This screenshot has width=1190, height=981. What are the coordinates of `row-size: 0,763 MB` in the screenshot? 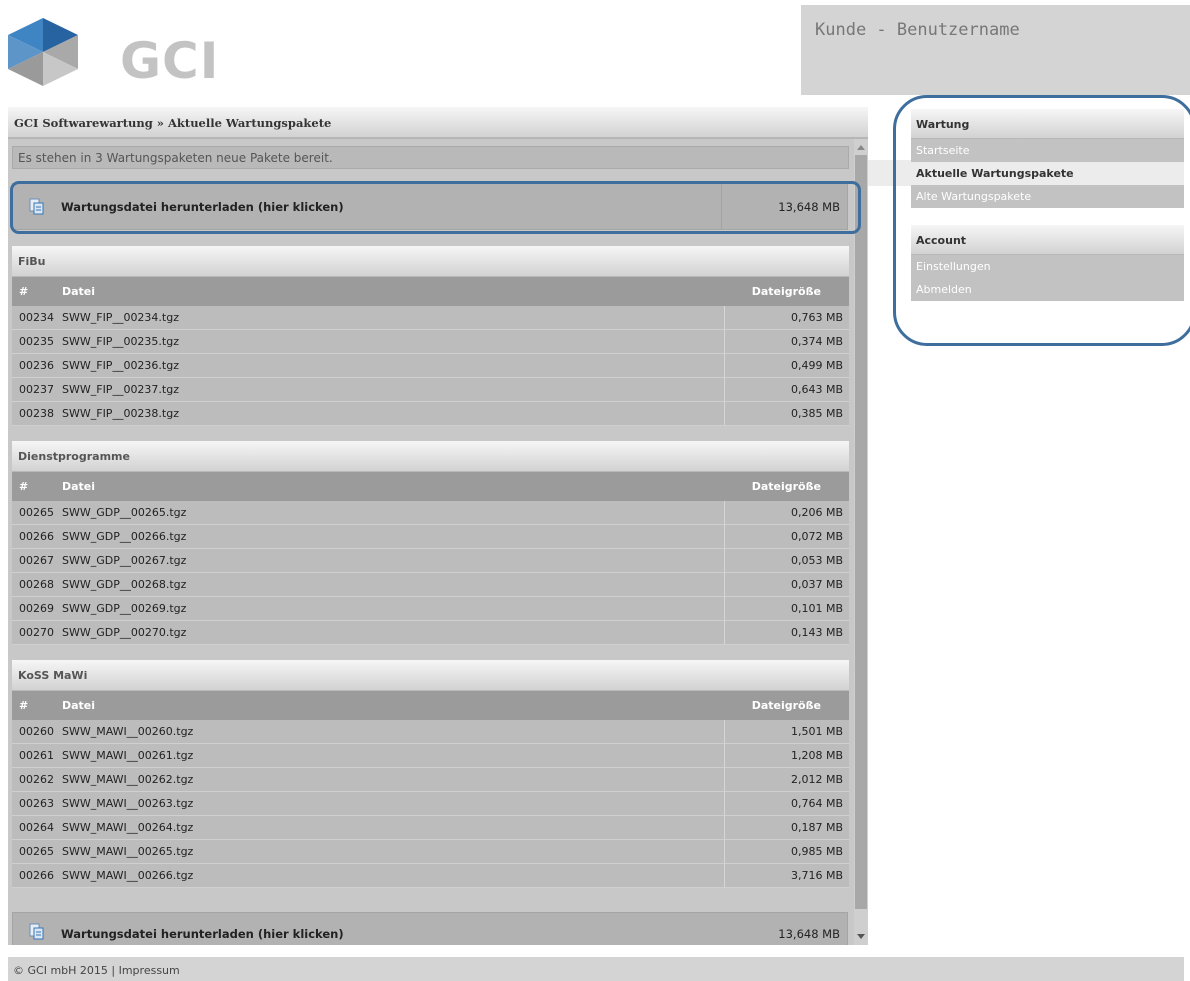 It's located at (816, 317).